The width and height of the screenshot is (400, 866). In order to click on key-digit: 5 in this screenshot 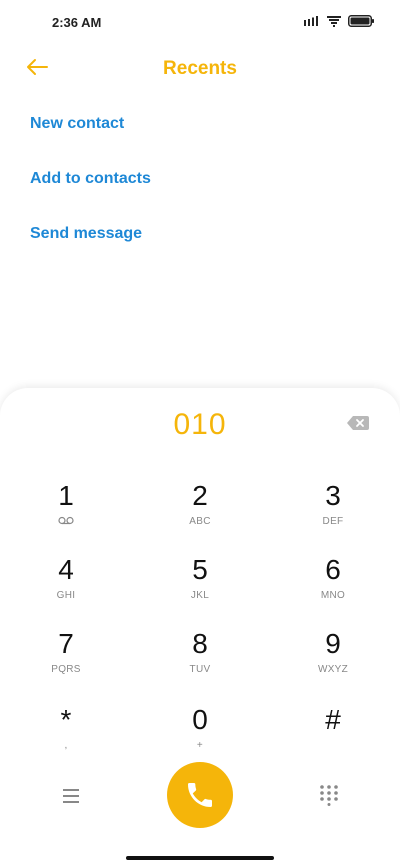, I will do `click(200, 569)`.